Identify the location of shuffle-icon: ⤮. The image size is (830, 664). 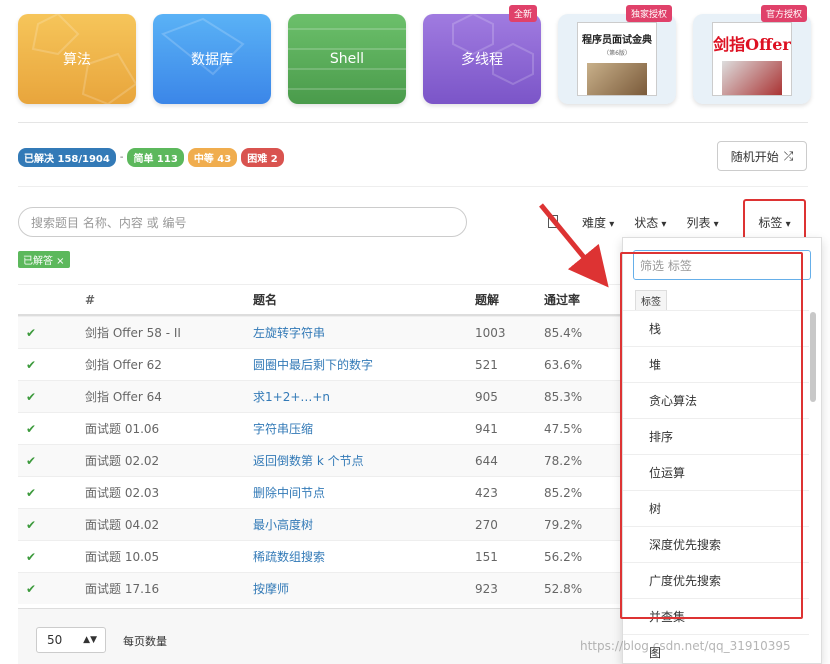
(788, 155).